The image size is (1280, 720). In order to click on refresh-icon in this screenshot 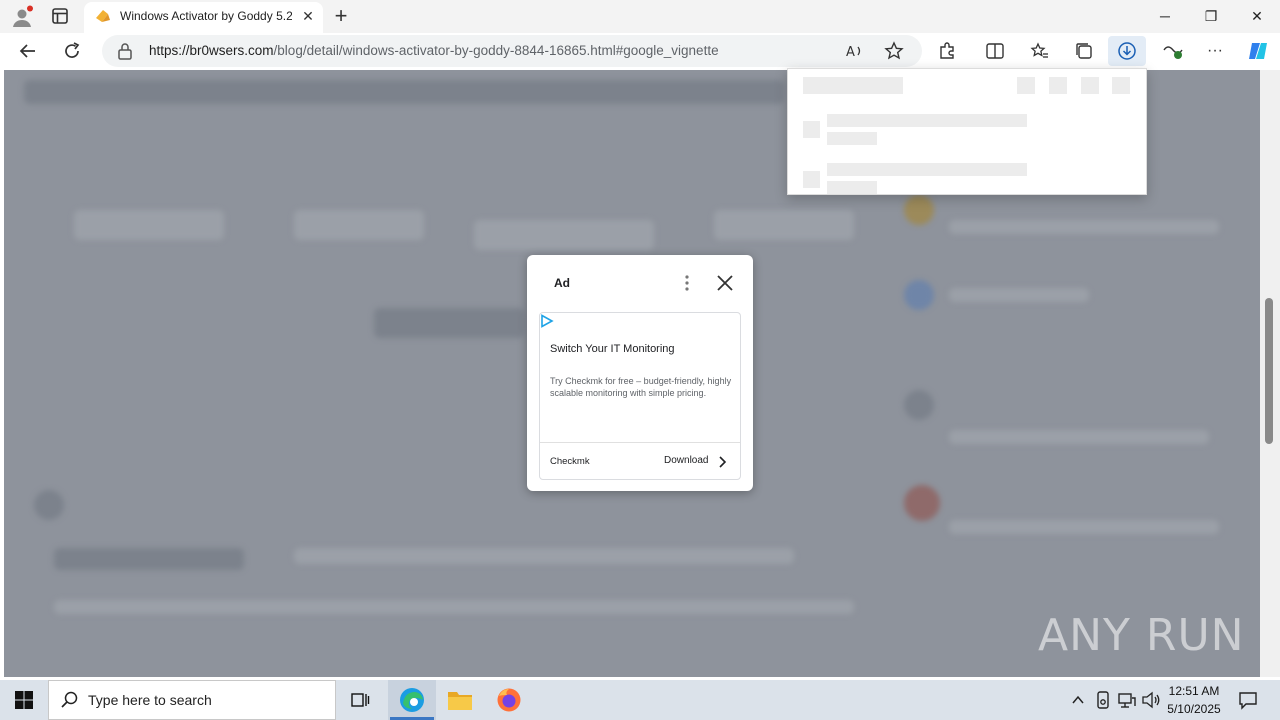, I will do `click(72, 51)`.